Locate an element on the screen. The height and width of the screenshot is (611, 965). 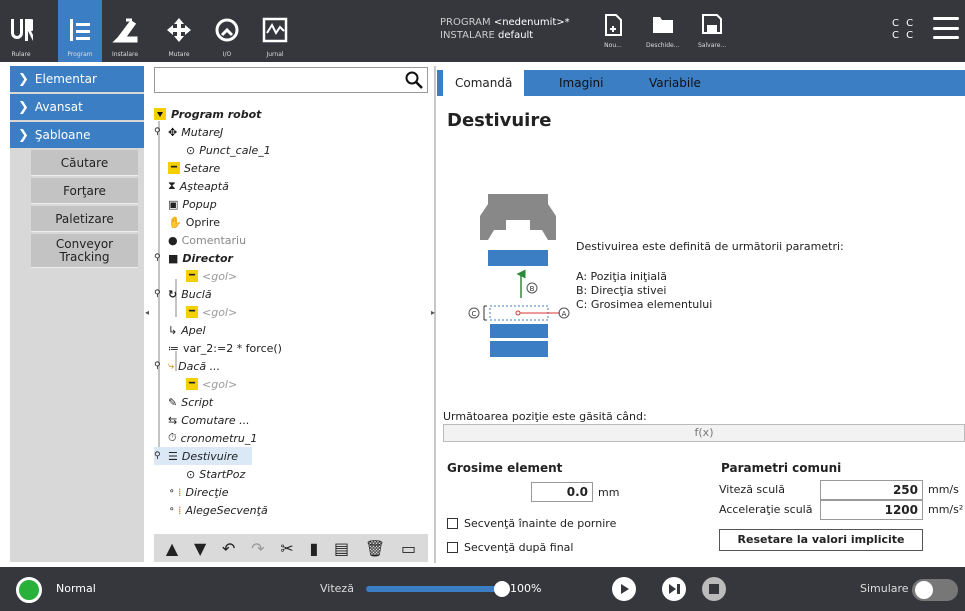
tree-node-label: AlegeSecvenţă is located at coordinates (226, 510).